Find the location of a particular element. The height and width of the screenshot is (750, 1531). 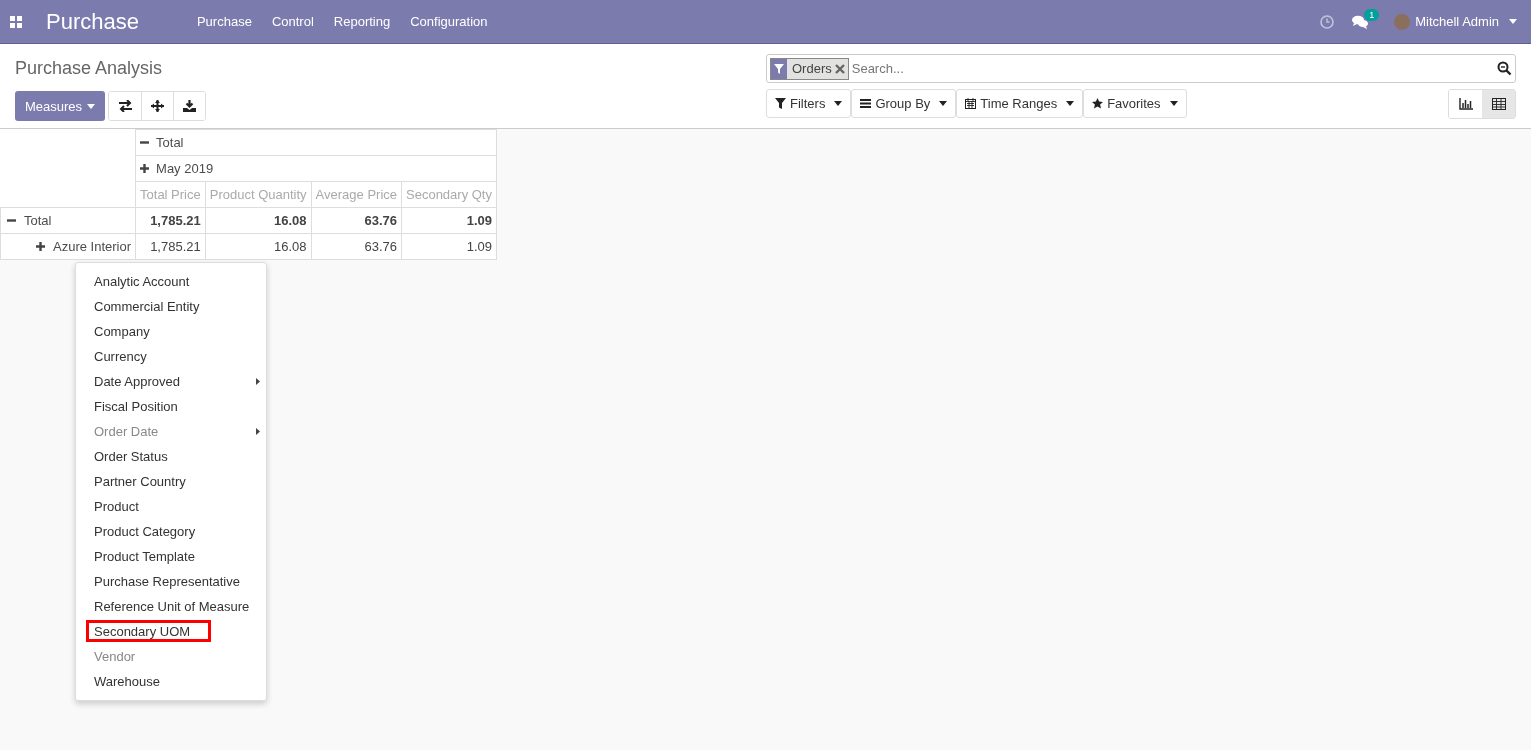

dropdown-item: Analytic Account is located at coordinates (171, 281).